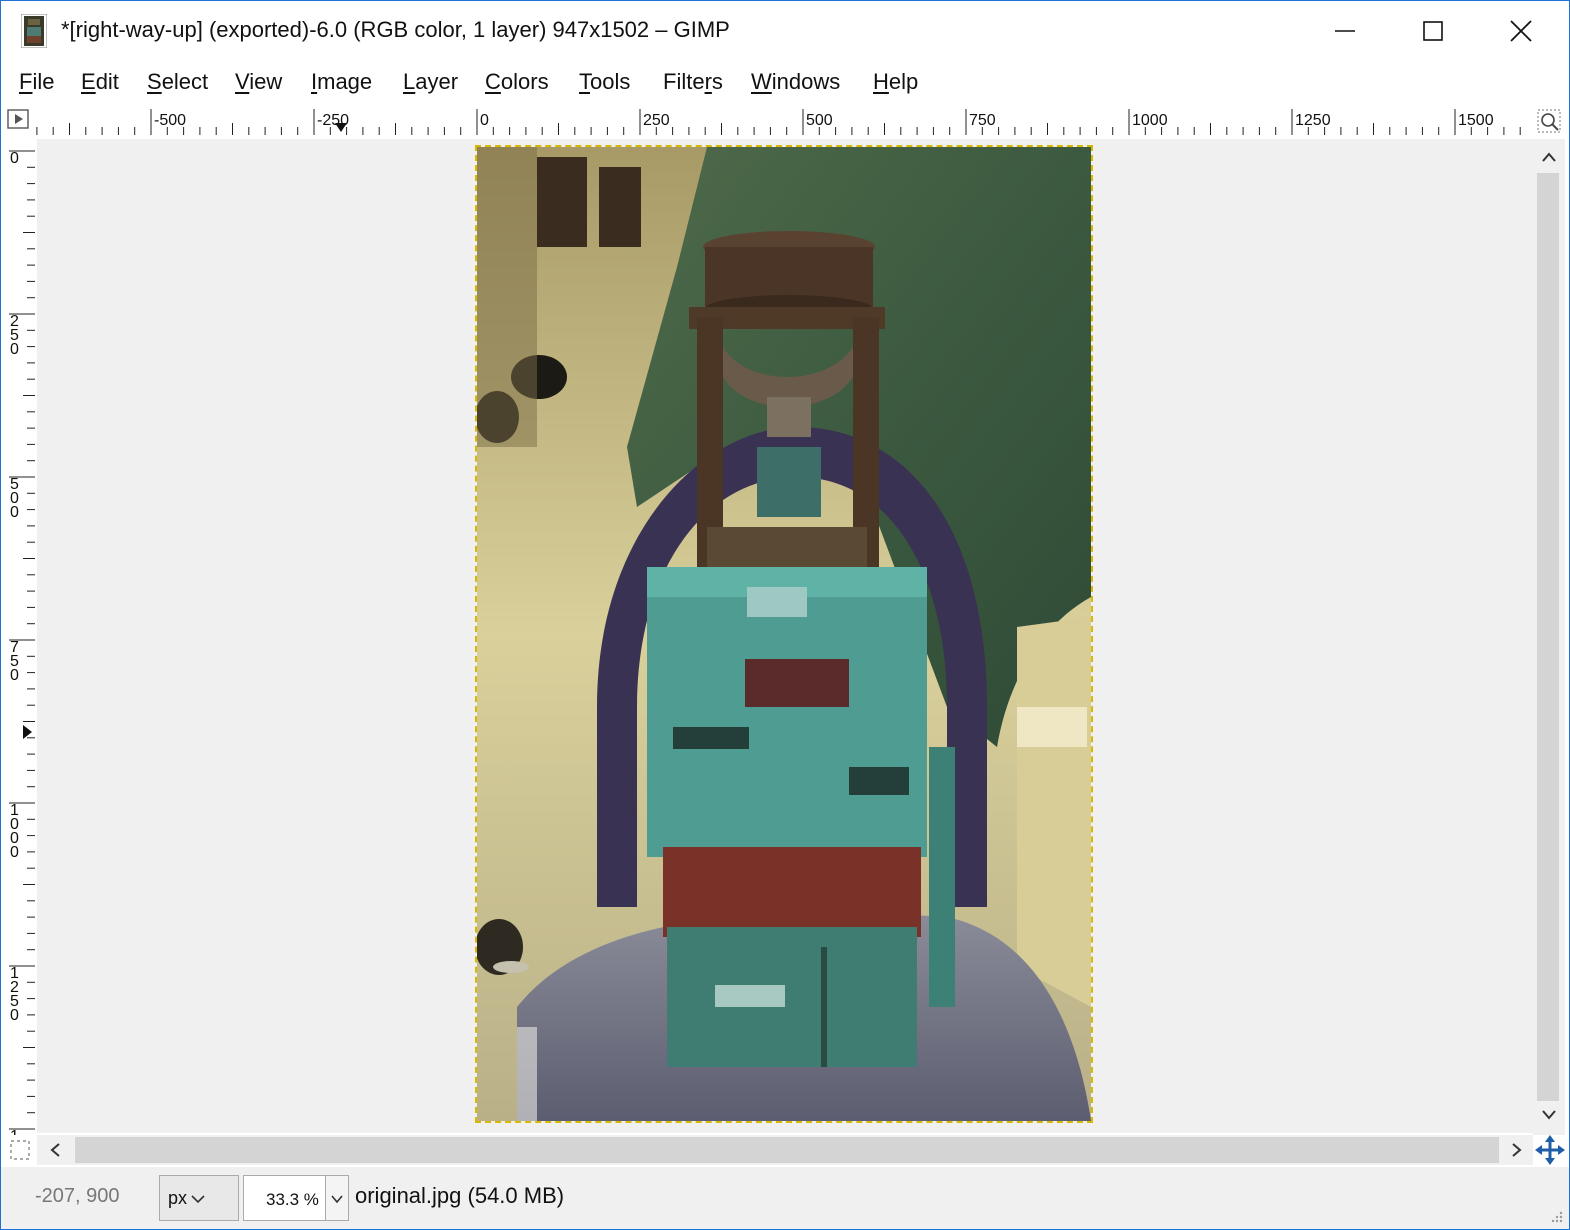  Describe the element at coordinates (982, 120) in the screenshot. I see `ruler-label: 750` at that location.